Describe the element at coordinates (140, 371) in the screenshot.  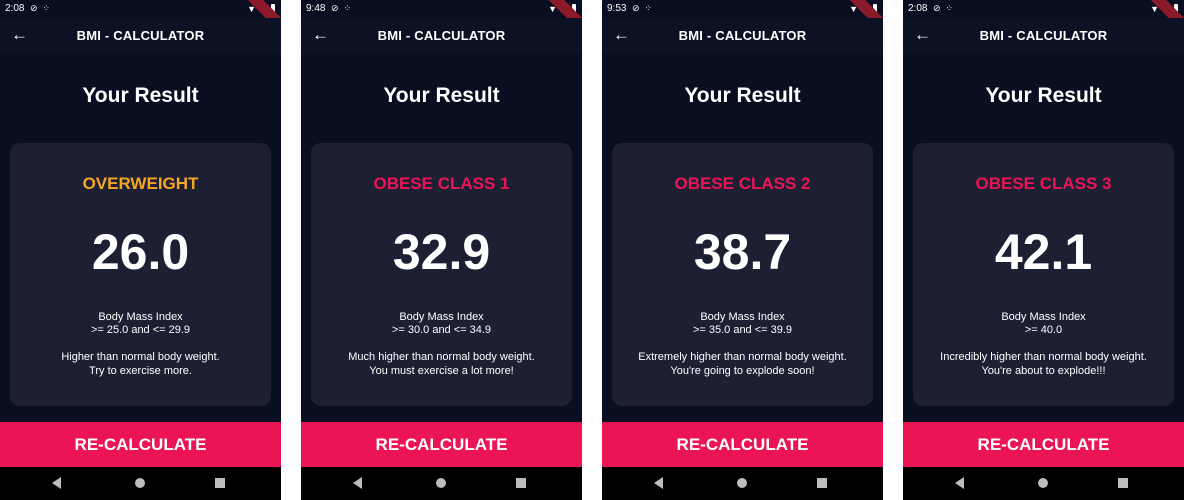
I see `advice-line-2: Try to exercise more.` at that location.